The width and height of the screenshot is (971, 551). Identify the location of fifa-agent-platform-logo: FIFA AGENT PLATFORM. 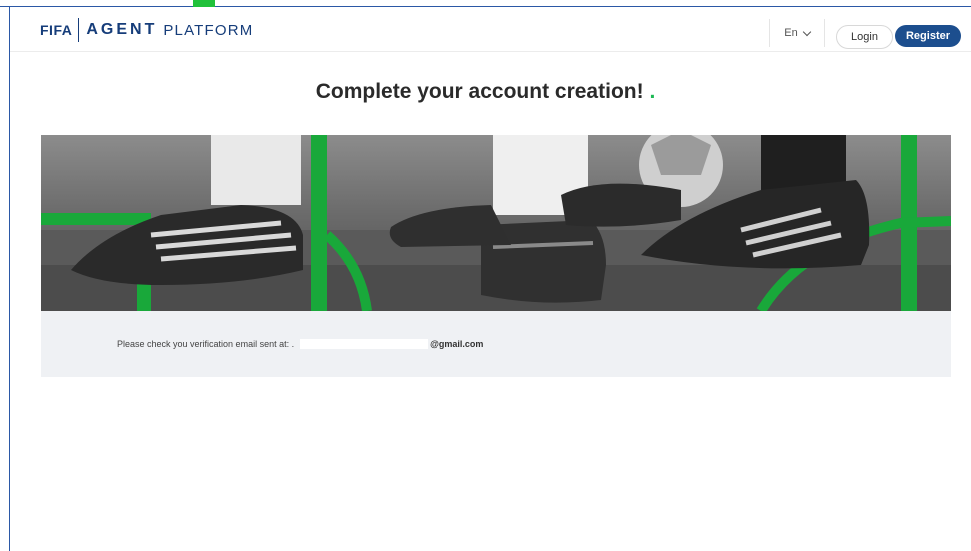
(147, 30).